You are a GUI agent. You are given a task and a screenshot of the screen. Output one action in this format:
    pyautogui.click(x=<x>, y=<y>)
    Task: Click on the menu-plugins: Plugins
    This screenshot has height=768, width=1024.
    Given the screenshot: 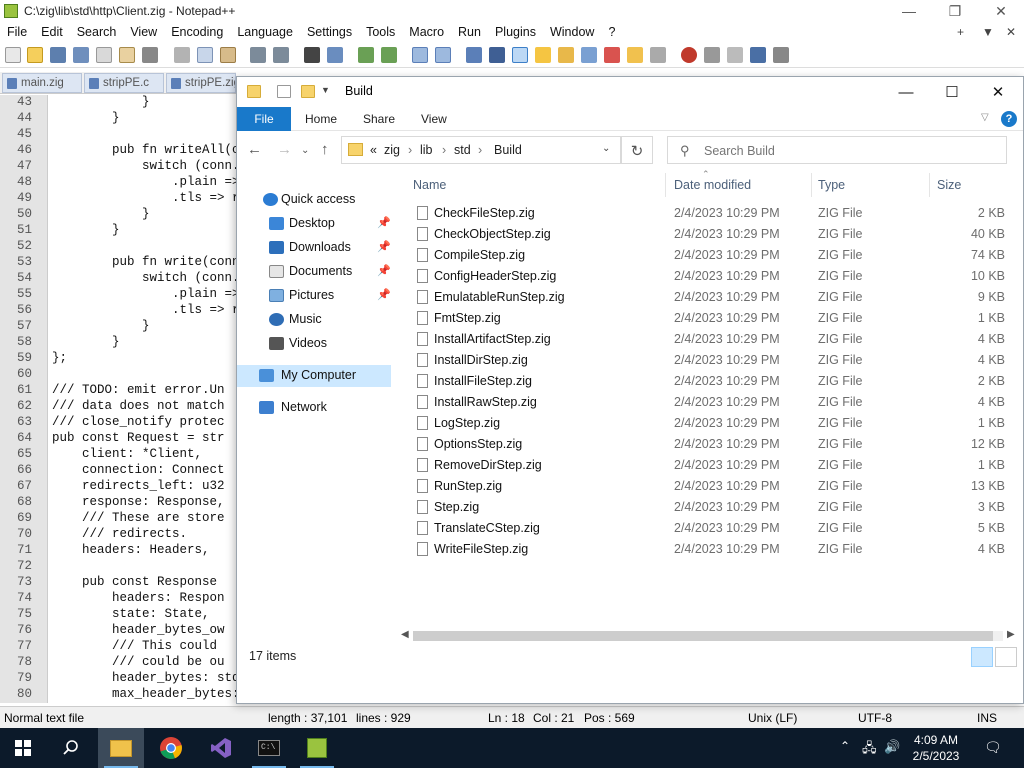 What is the action you would take?
    pyautogui.click(x=515, y=32)
    